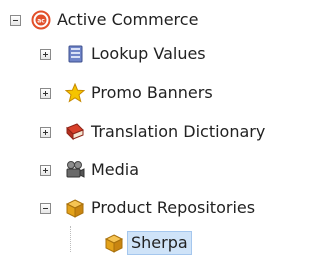  Describe the element at coordinates (148, 53) in the screenshot. I see `tree-node-label: Lookup Values` at that location.